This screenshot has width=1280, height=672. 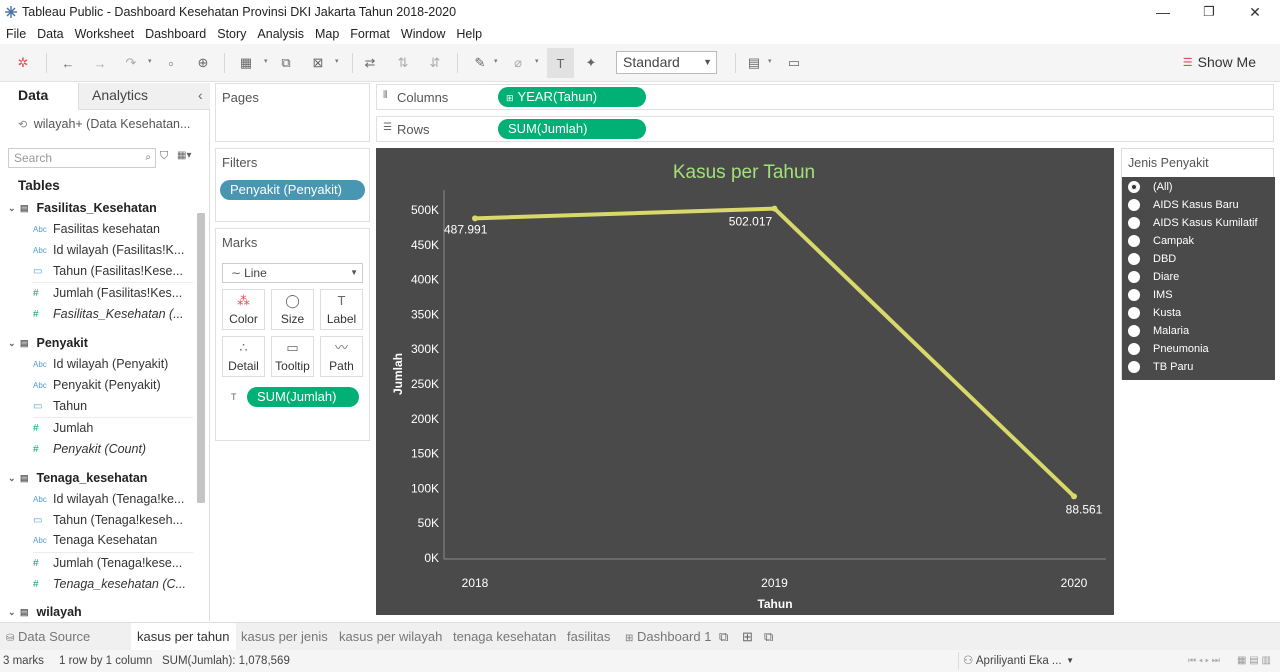 I want to click on table-wilayah: ⌄ ▤ wilayah, so click(x=45, y=612).